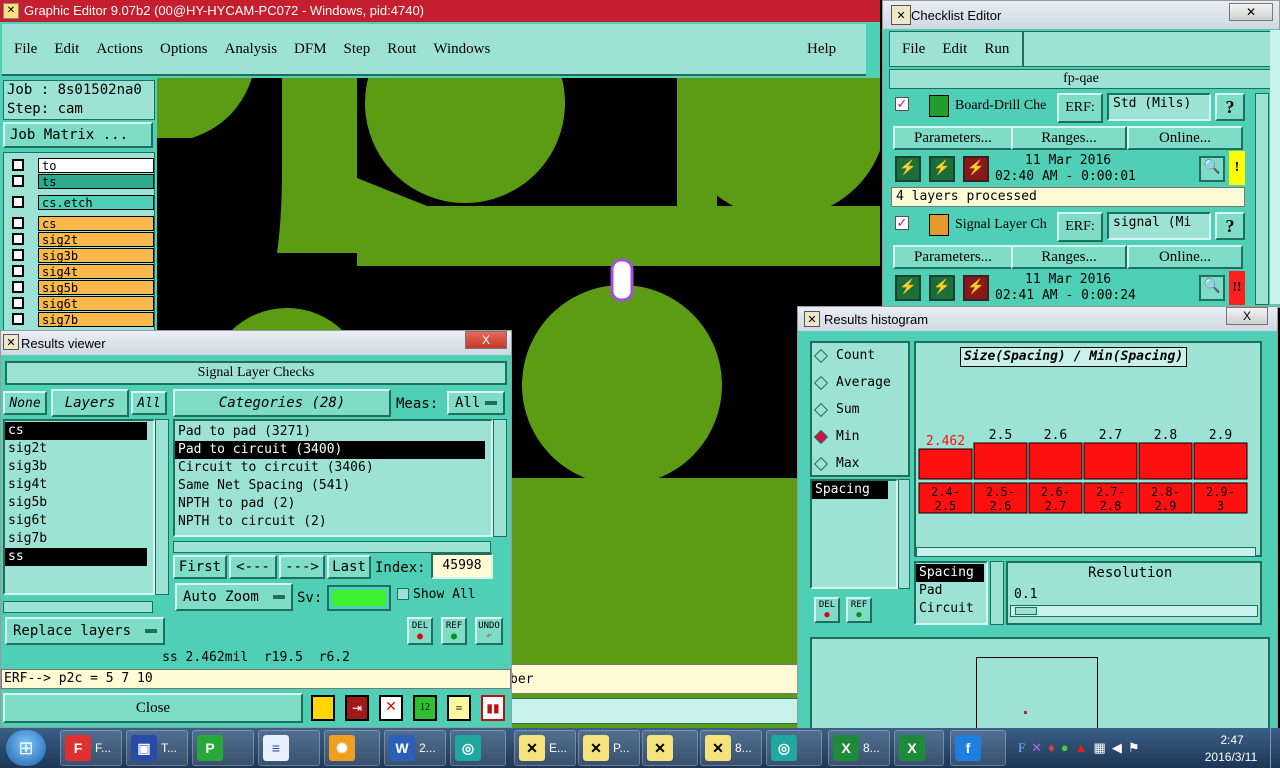 Image resolution: width=1280 pixels, height=768 pixels. What do you see at coordinates (223, 748) in the screenshot?
I see `taskbar-item: P` at bounding box center [223, 748].